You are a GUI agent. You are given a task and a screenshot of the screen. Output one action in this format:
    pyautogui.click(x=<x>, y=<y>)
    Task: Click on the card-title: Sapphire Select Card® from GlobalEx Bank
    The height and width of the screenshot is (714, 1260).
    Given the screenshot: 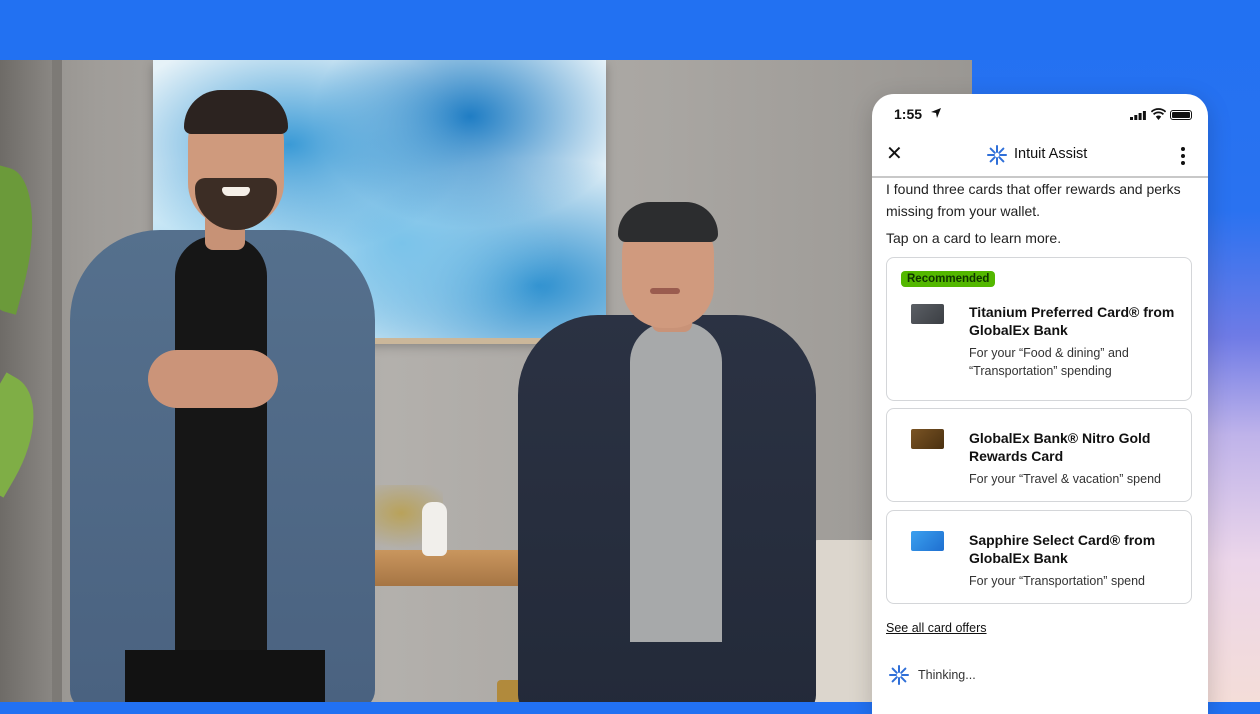 What is the action you would take?
    pyautogui.click(x=1062, y=549)
    